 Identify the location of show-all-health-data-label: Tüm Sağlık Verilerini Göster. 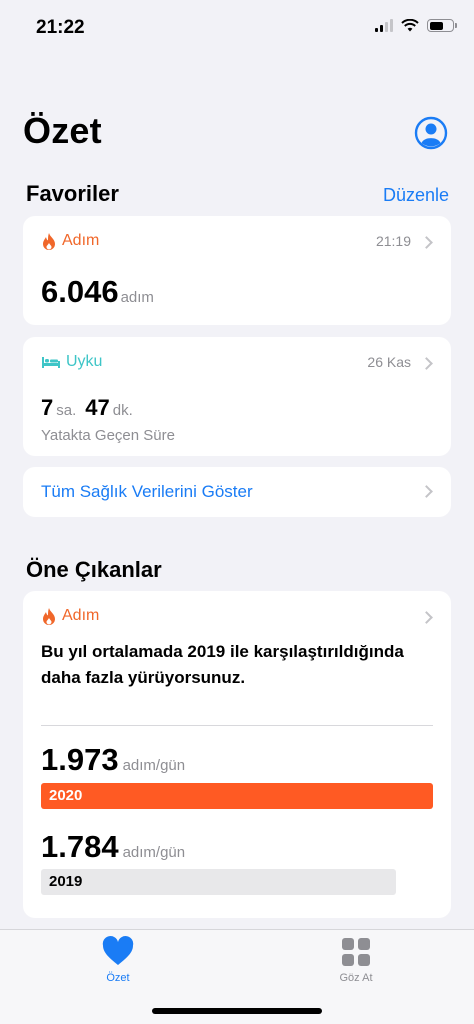
(147, 491).